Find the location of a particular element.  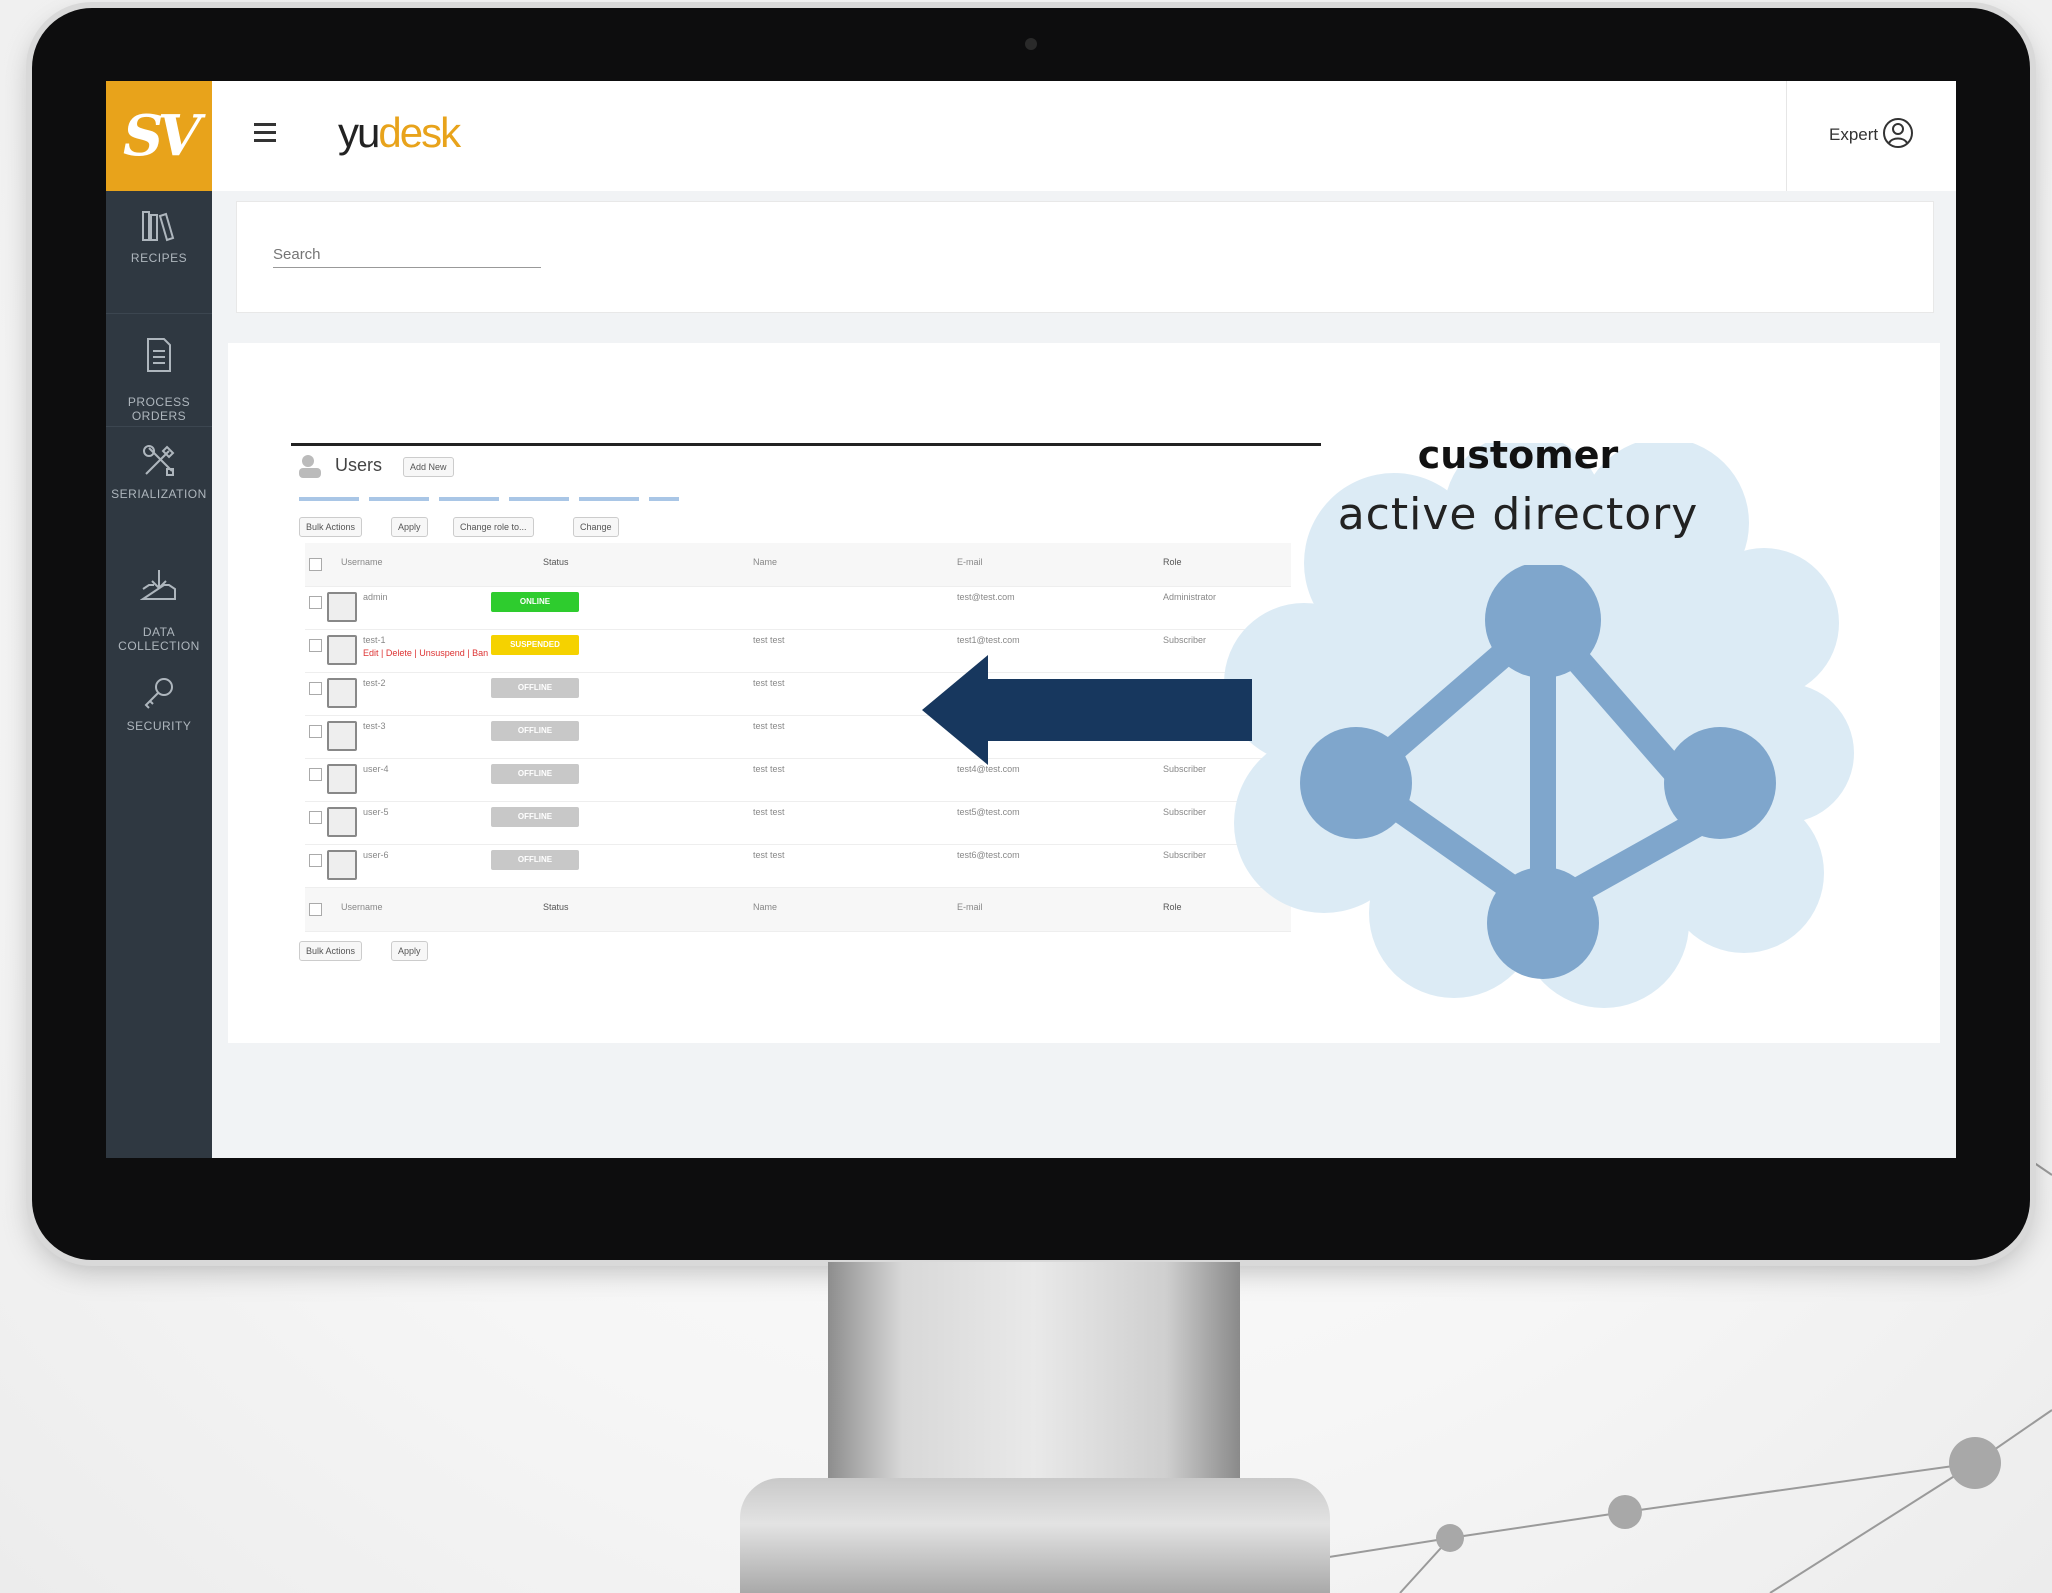

sidebar-item-label: RECIPES is located at coordinates (159, 258).